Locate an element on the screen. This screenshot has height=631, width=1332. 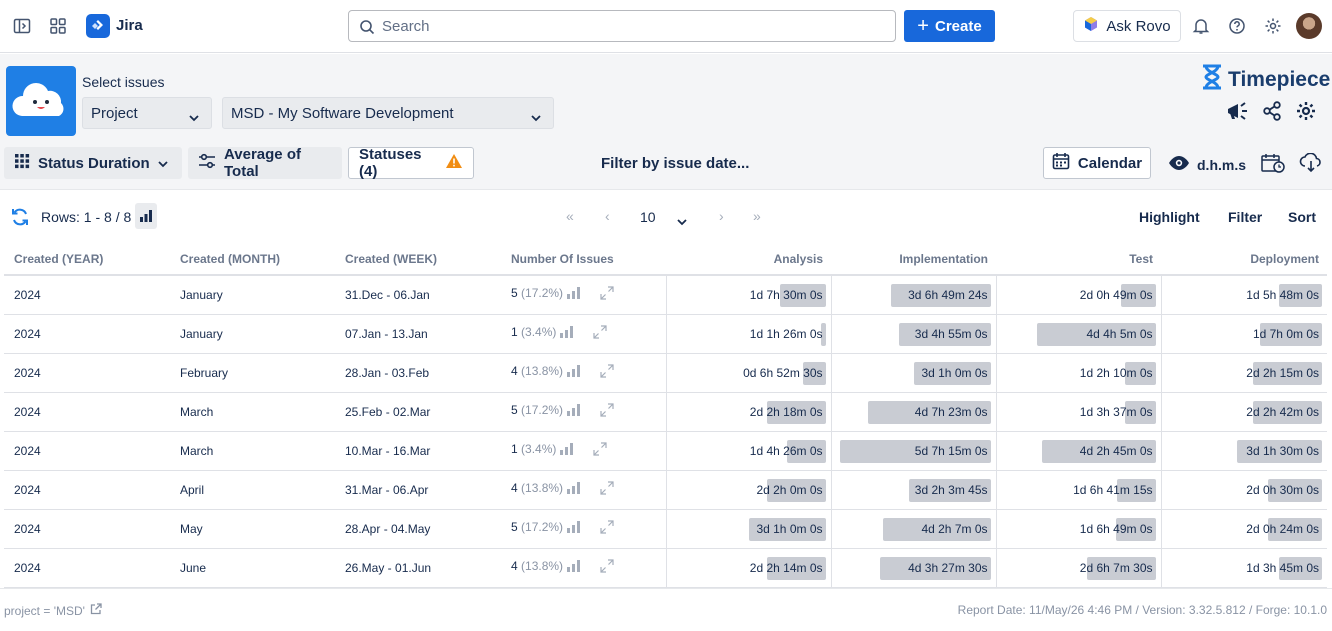
column-header-analysis: Analysis is located at coordinates (748, 260).